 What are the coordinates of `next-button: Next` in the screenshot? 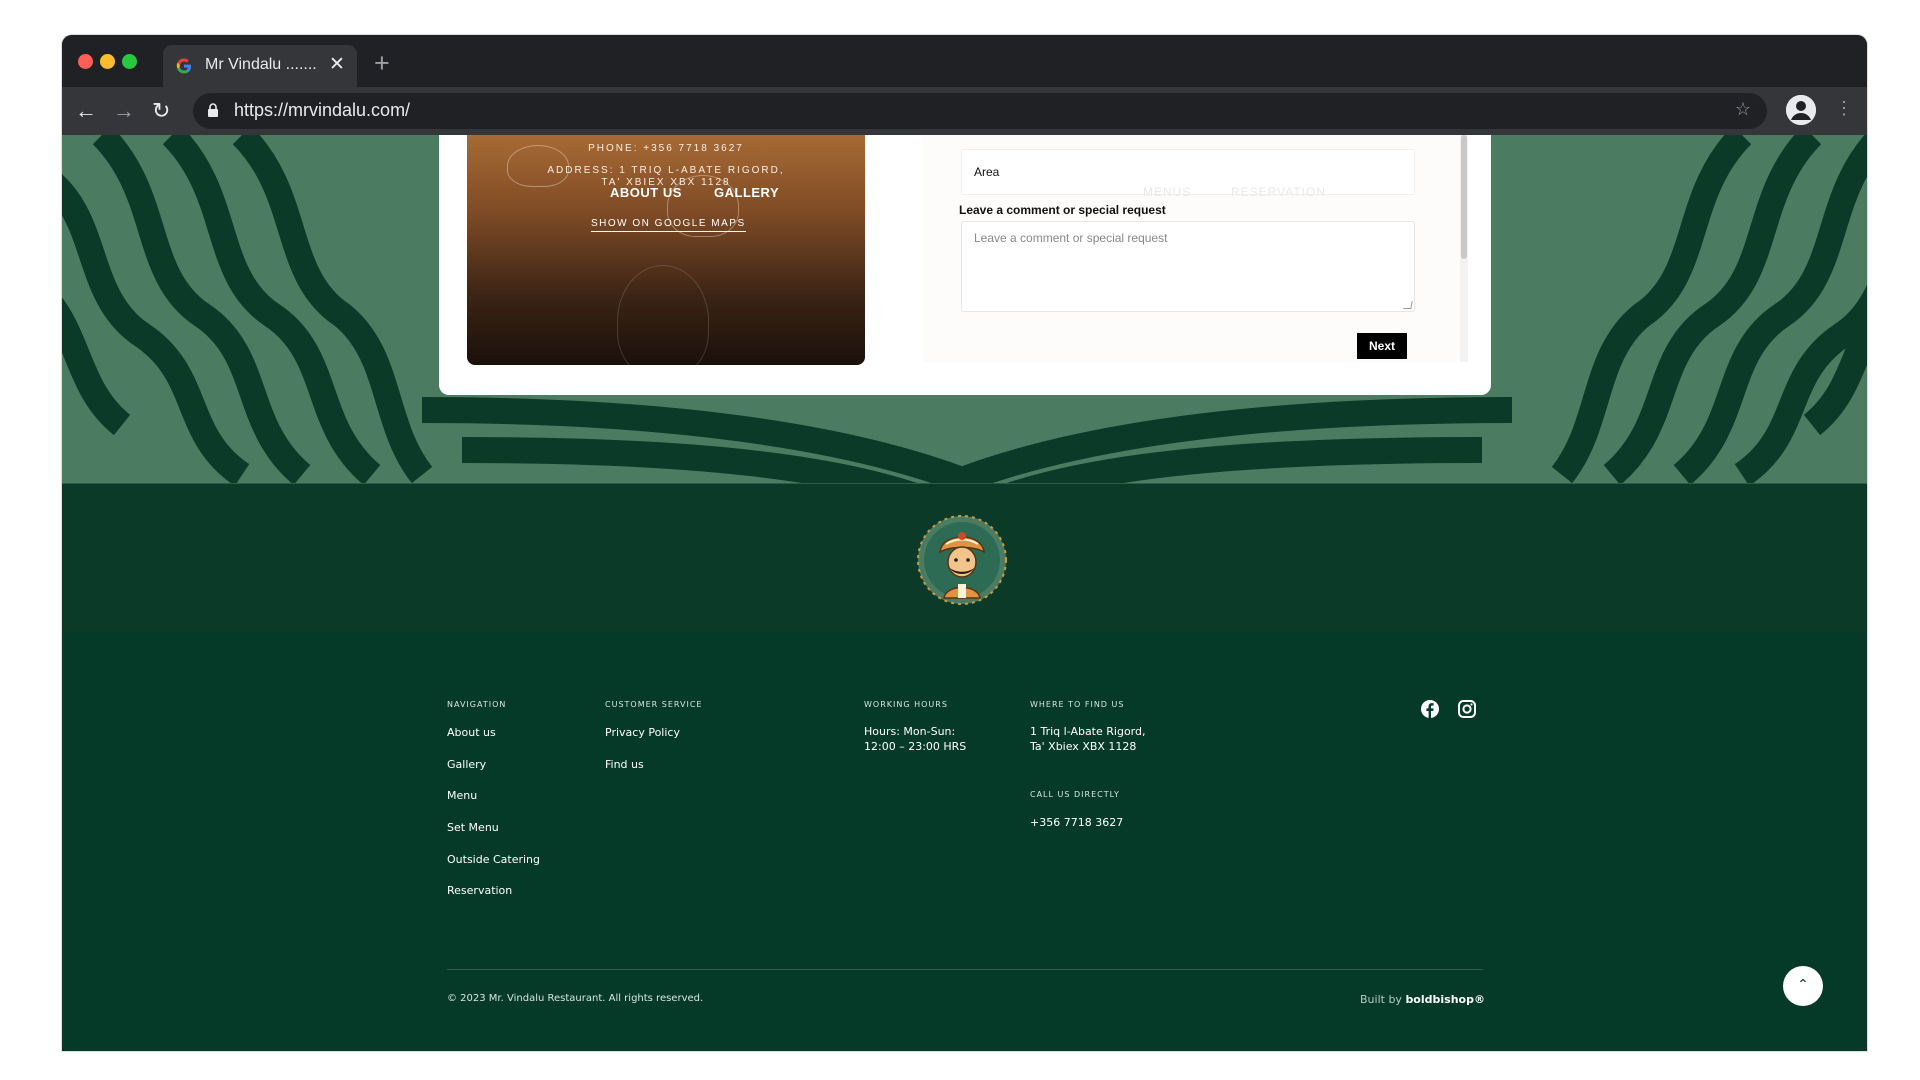 It's located at (1382, 346).